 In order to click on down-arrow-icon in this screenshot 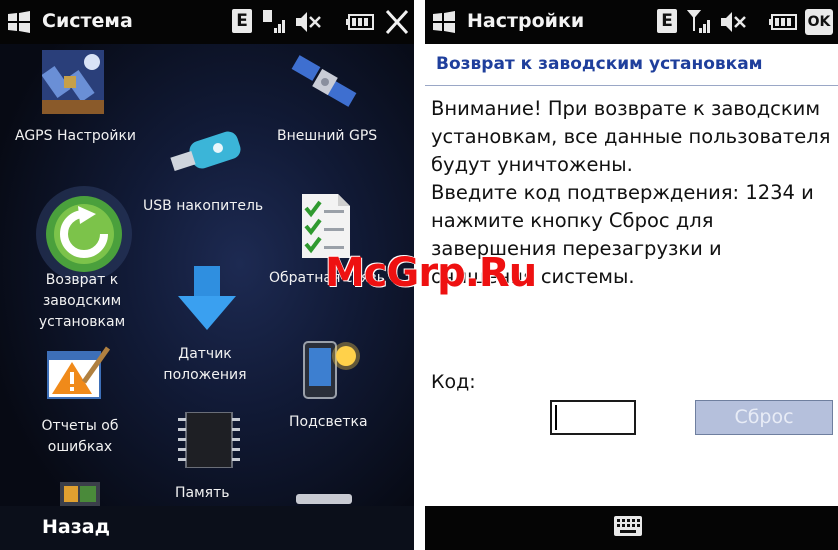, I will do `click(207, 298)`.